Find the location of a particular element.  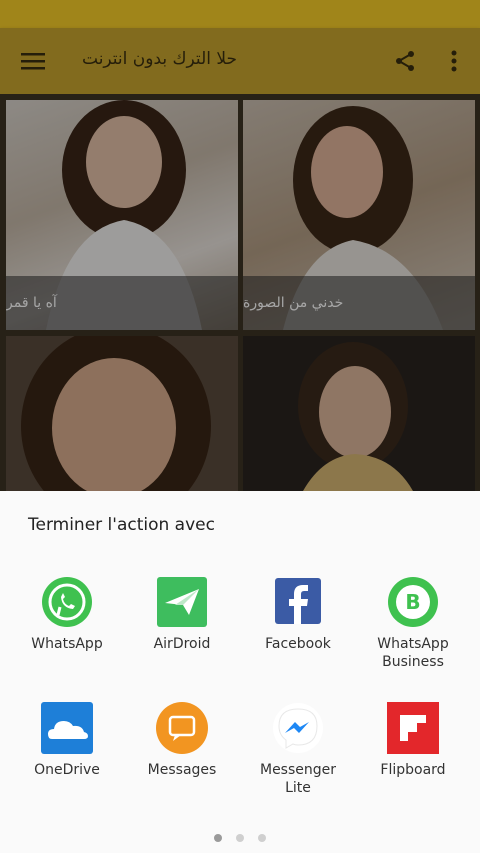

share-target-label: AirDroid is located at coordinates (182, 644).